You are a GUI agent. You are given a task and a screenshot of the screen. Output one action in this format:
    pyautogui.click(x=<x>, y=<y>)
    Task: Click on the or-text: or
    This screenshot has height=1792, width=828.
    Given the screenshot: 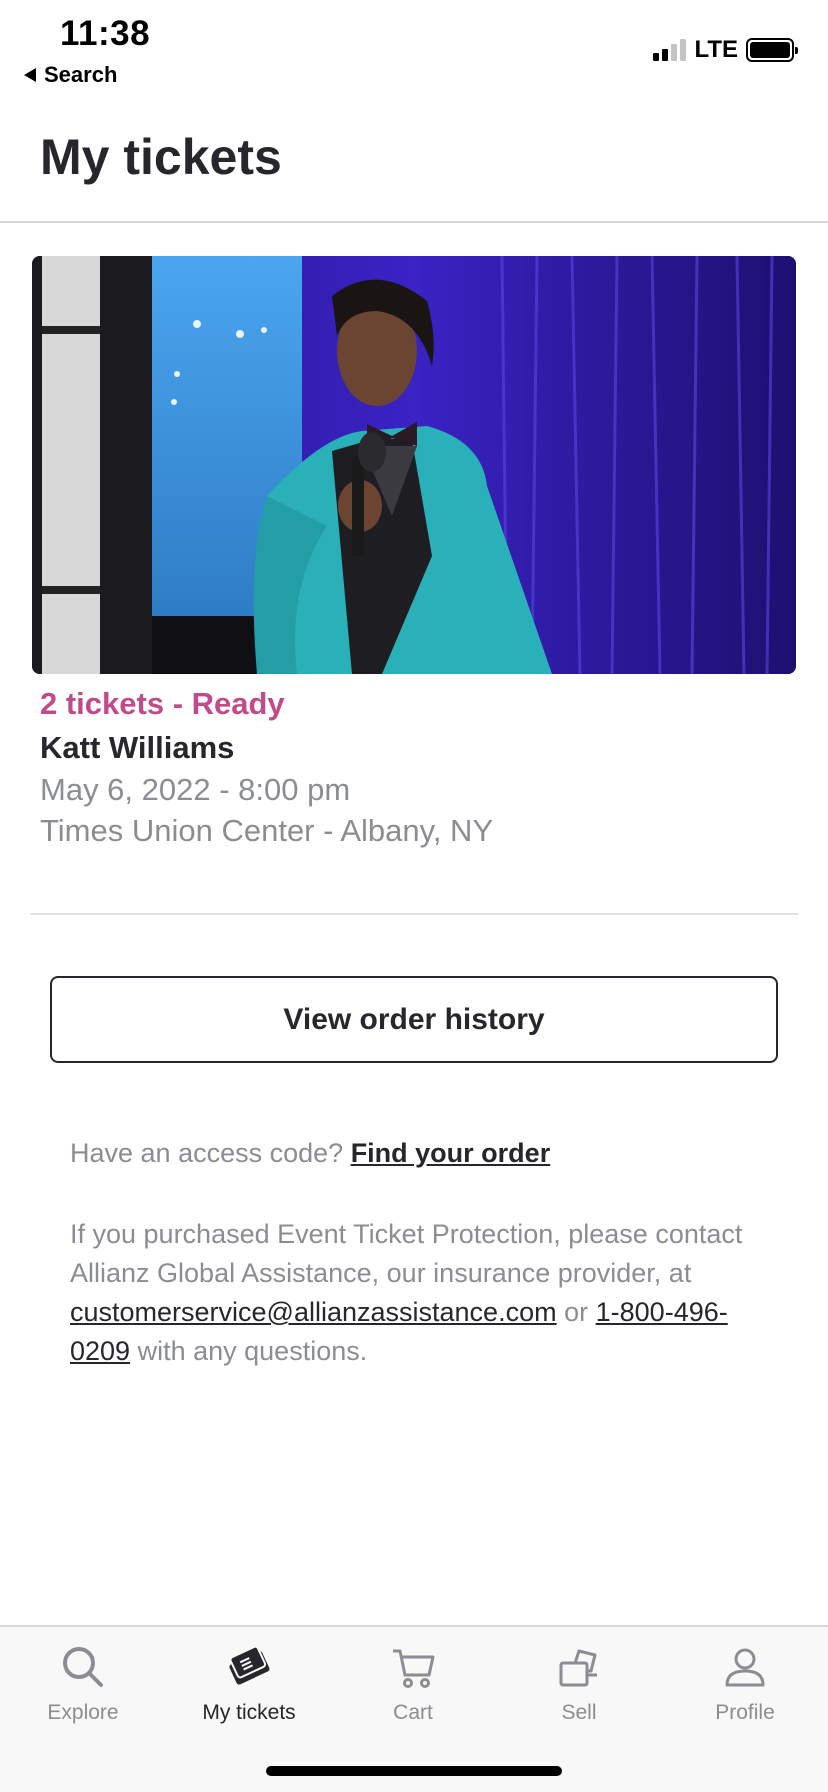 What is the action you would take?
    pyautogui.click(x=576, y=1312)
    